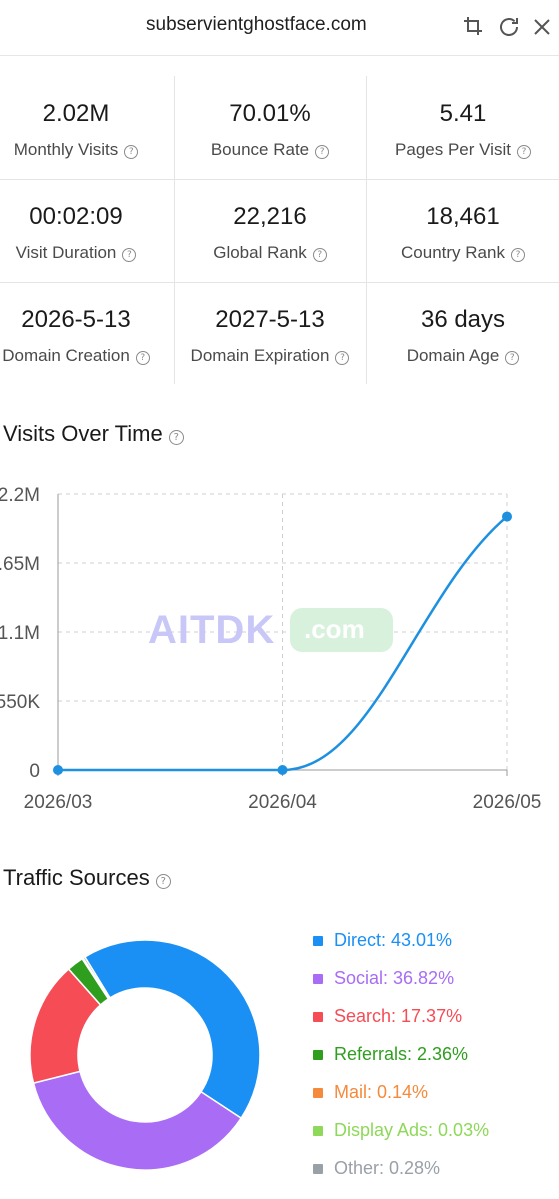 The image size is (559, 1199). I want to click on close-icon, so click(542, 27).